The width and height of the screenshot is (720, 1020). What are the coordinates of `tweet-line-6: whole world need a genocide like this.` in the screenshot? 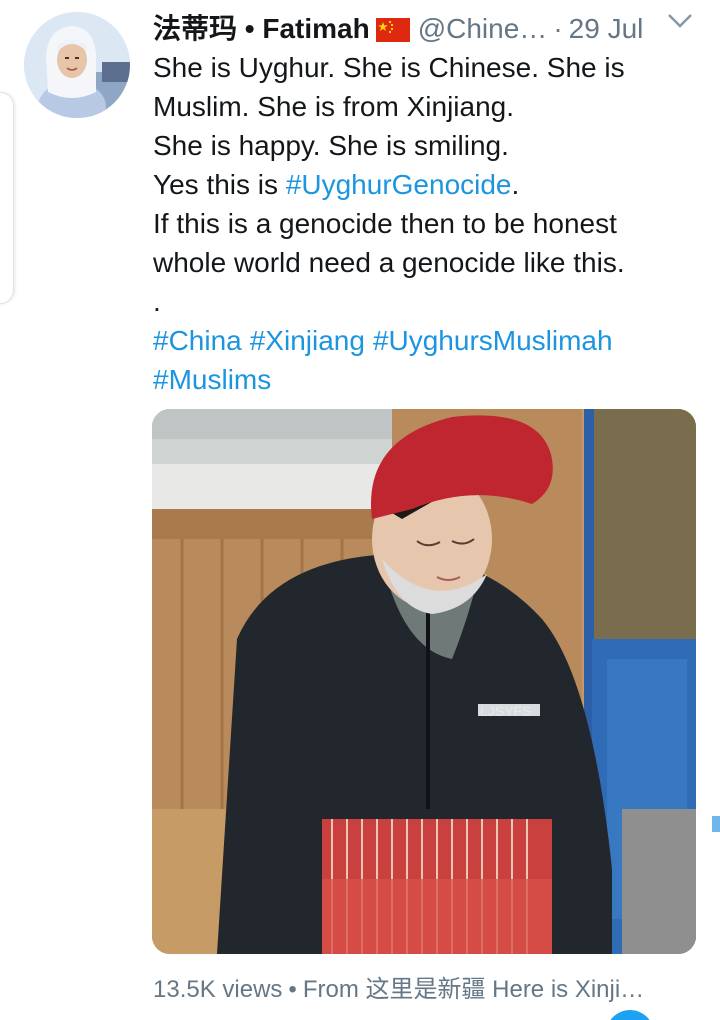 It's located at (389, 262).